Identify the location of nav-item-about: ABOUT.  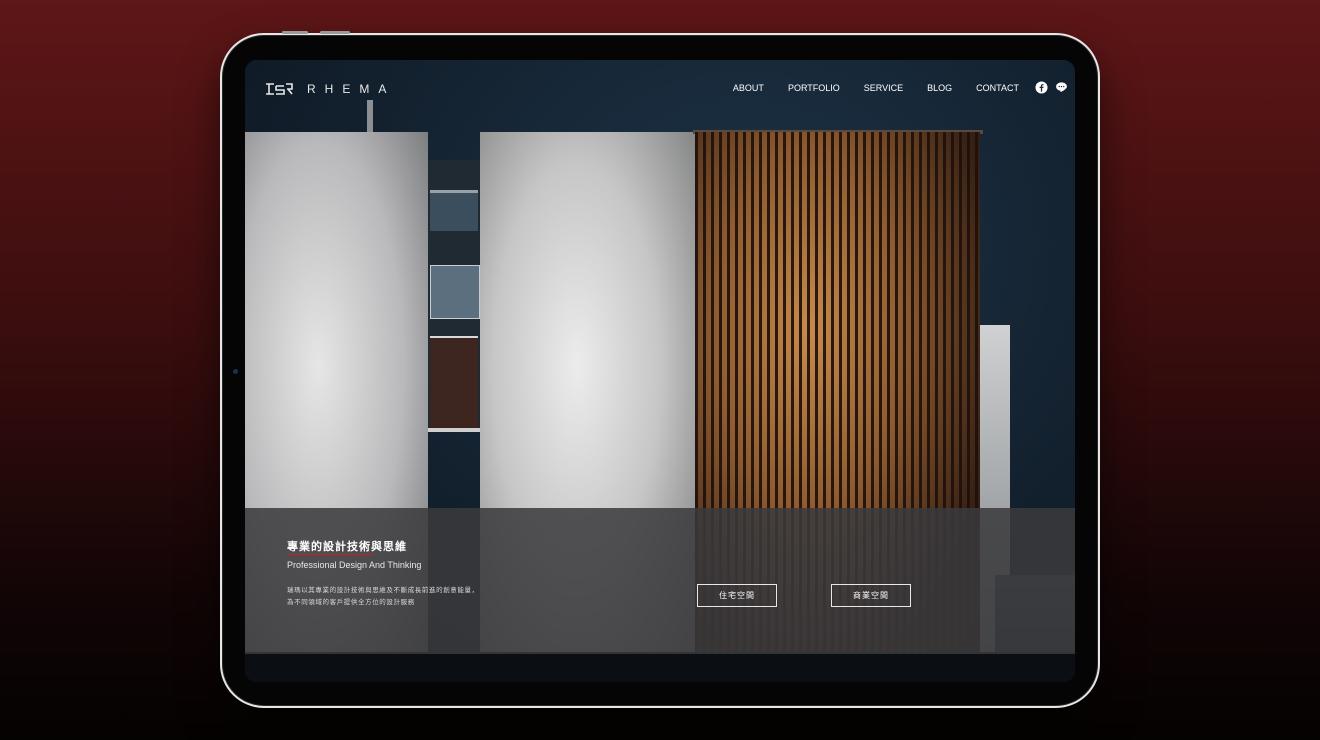
(748, 88).